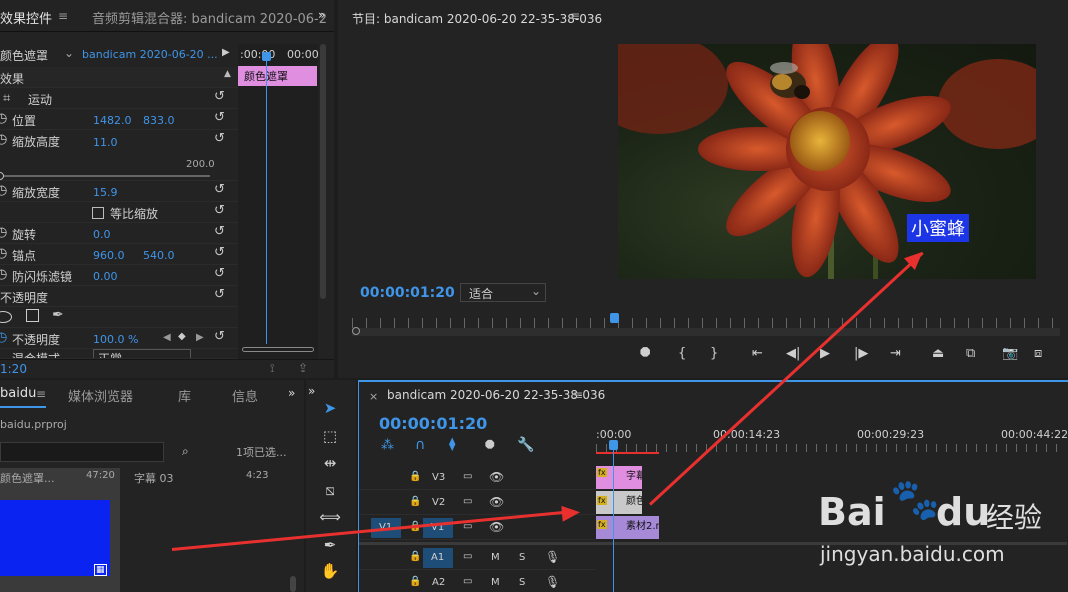 The height and width of the screenshot is (592, 1068). What do you see at coordinates (614, 318) in the screenshot?
I see `program-playhead` at bounding box center [614, 318].